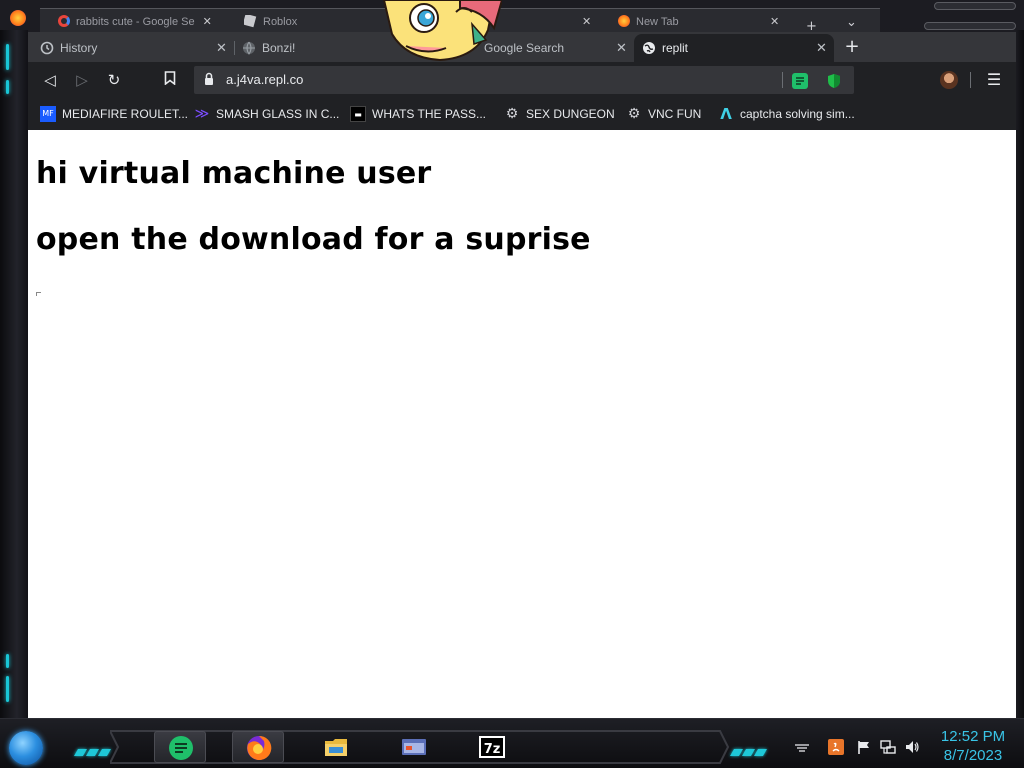 Image resolution: width=1024 pixels, height=768 pixels. Describe the element at coordinates (802, 747) in the screenshot. I see `show-hidden-icons` at that location.